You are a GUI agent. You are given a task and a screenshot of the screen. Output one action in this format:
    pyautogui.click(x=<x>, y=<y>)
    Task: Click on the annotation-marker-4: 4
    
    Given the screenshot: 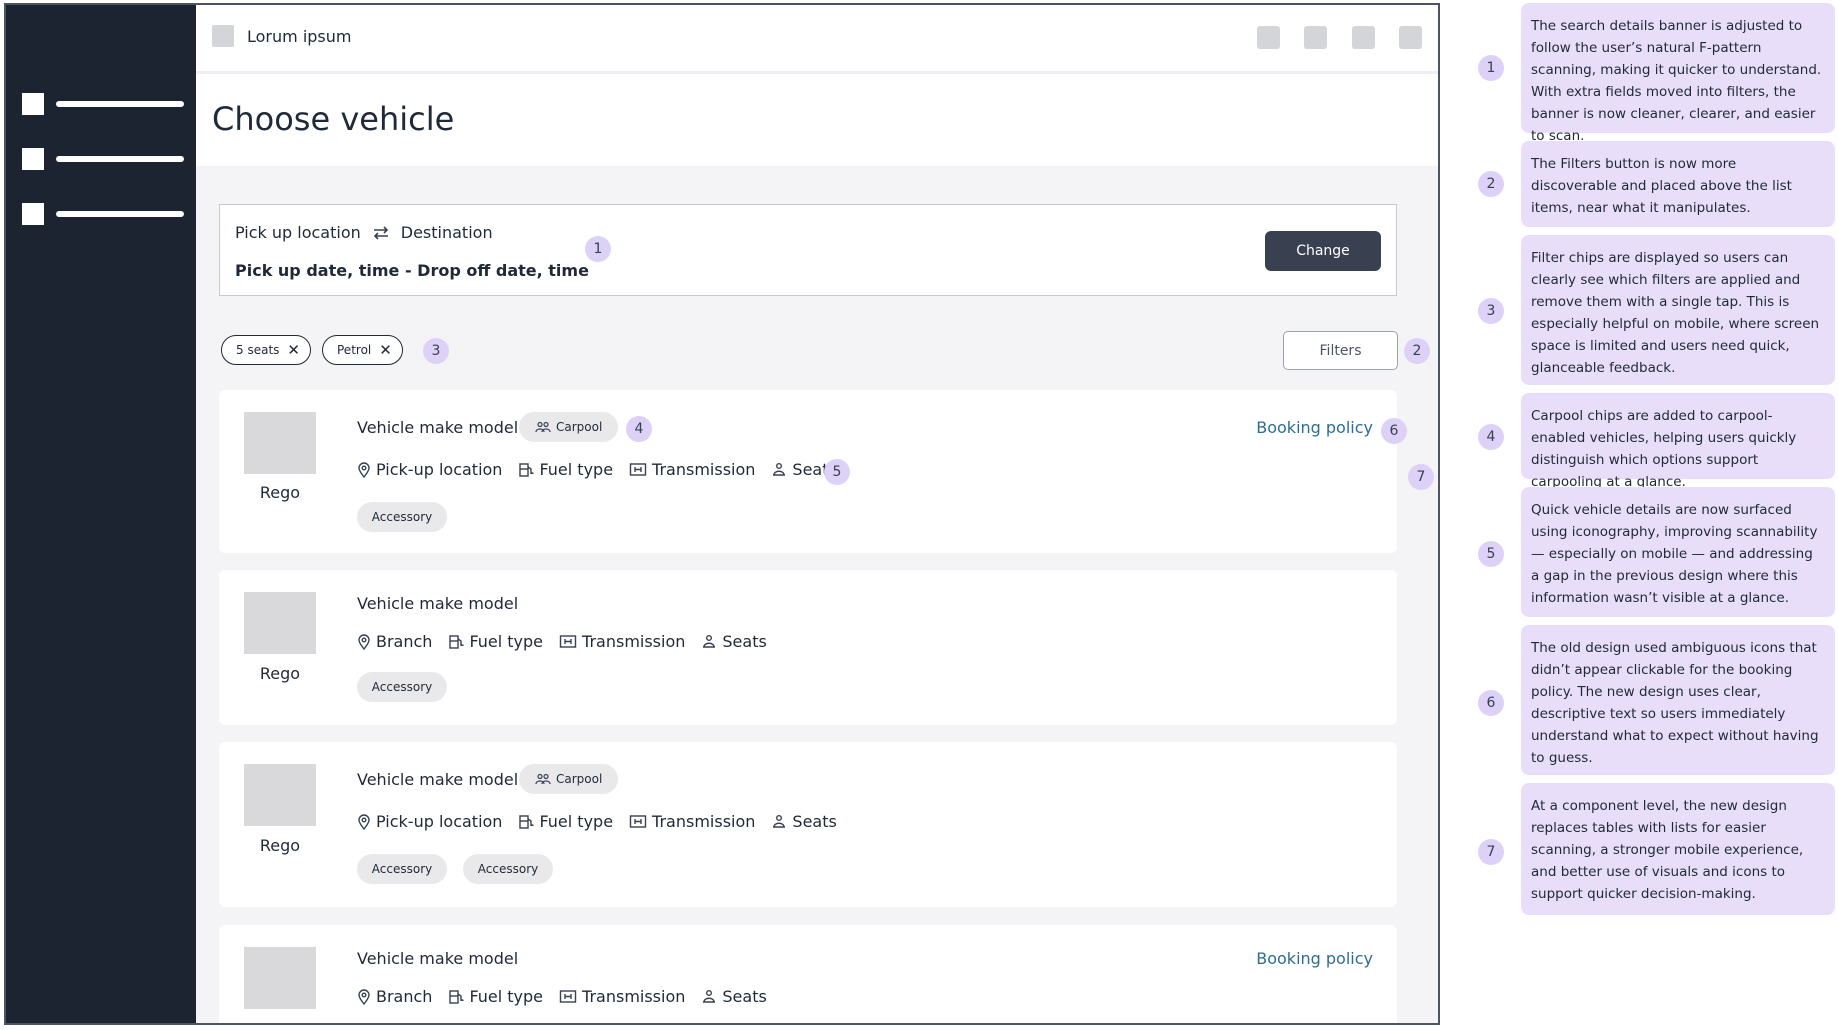 What is the action you would take?
    pyautogui.click(x=1491, y=437)
    